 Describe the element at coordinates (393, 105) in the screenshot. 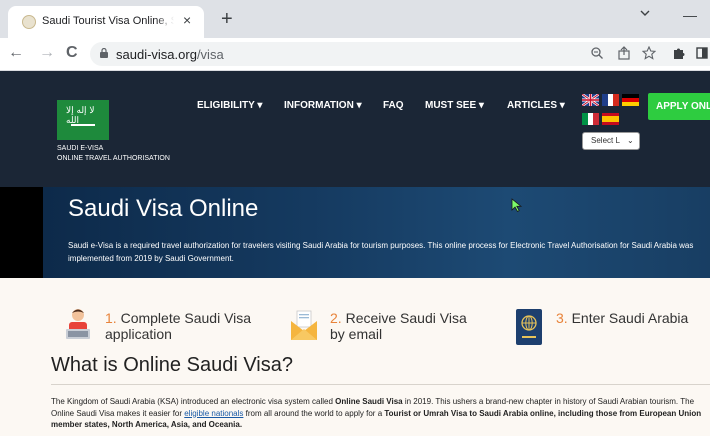

I see `nav-faq: FAQ` at that location.